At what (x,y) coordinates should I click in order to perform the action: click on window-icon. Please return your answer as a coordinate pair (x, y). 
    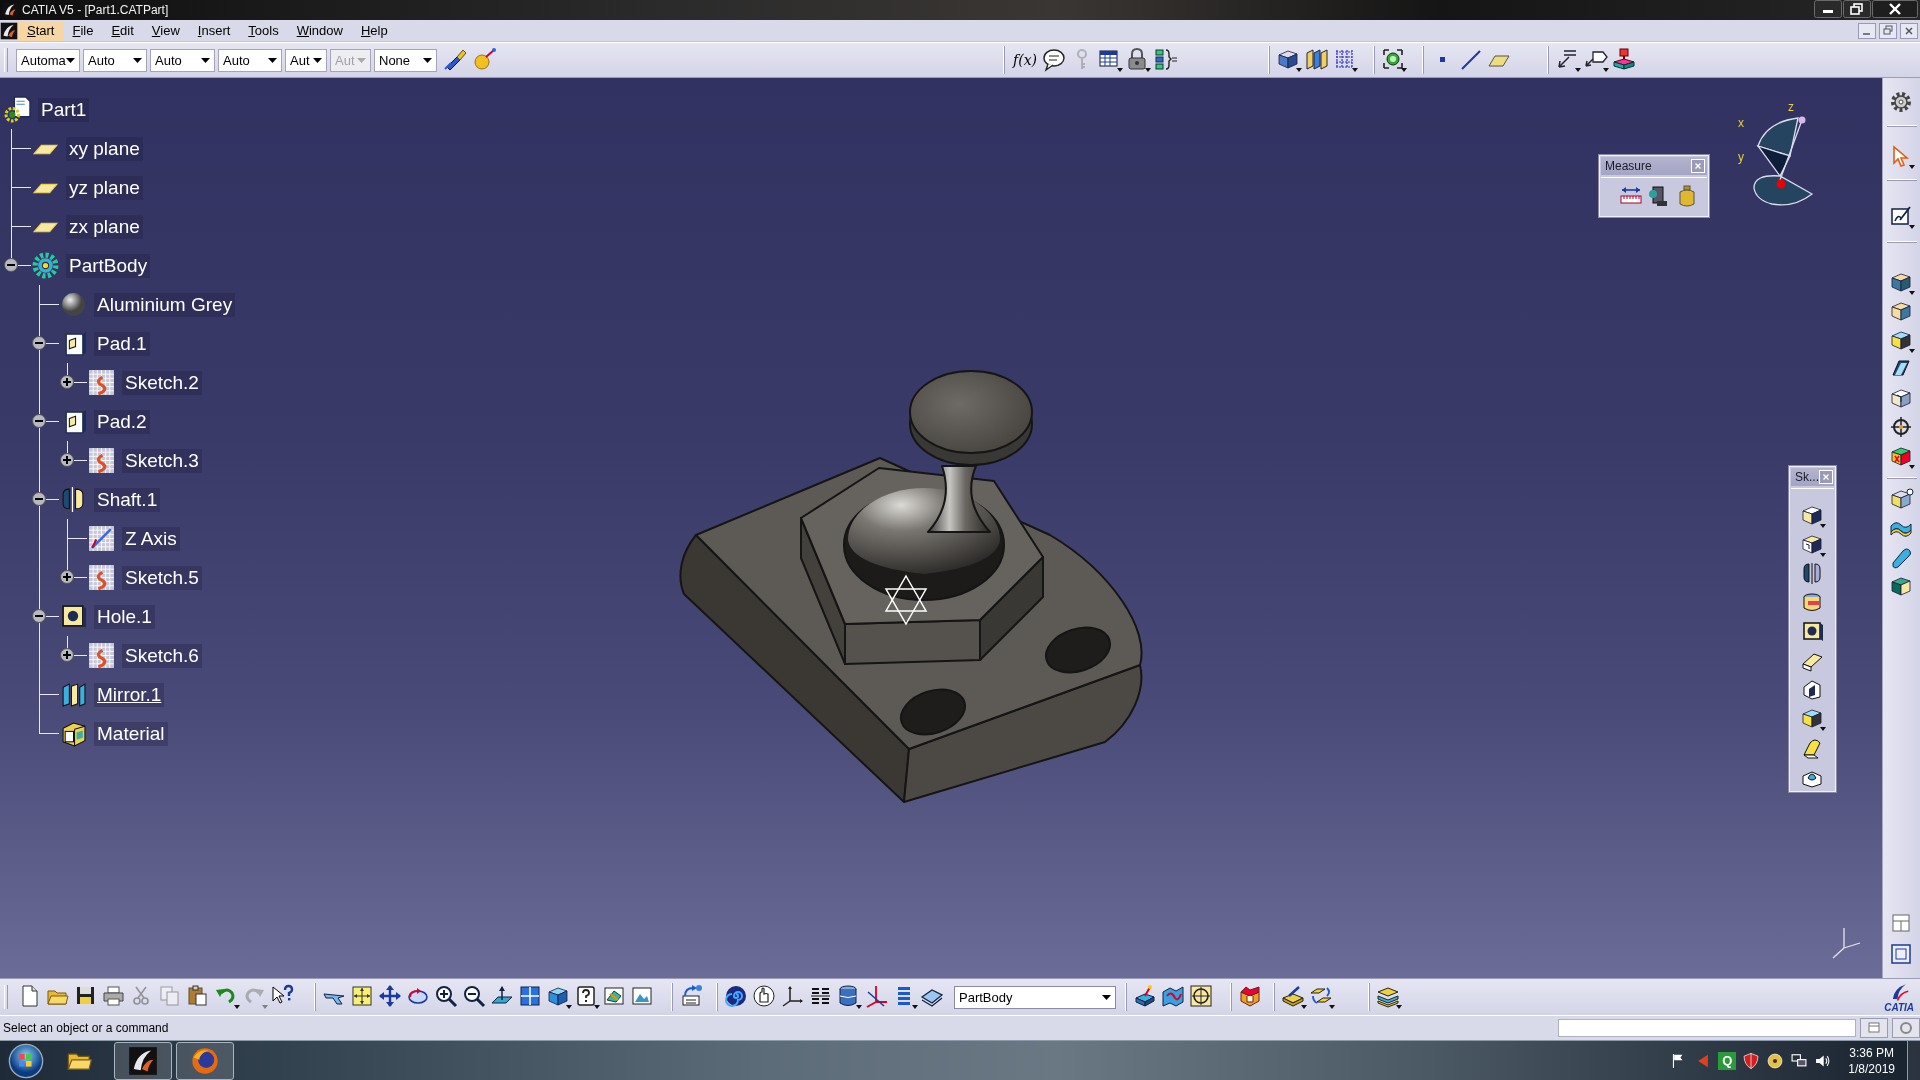
    Looking at the image, I should click on (1874, 1028).